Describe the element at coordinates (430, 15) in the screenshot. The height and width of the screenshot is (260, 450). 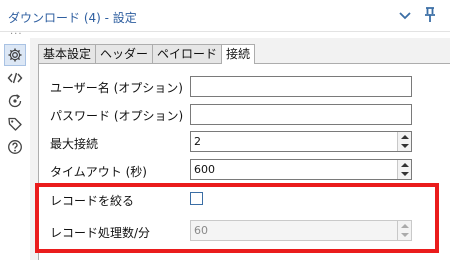
I see `pin-icon` at that location.